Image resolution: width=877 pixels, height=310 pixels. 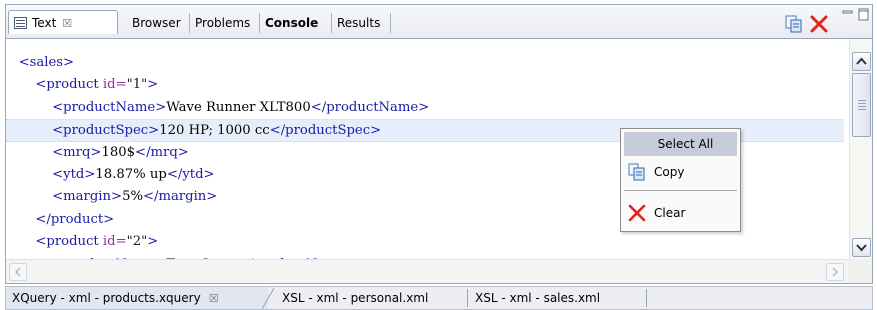 What do you see at coordinates (44, 23) in the screenshot?
I see `tab-label: Text` at bounding box center [44, 23].